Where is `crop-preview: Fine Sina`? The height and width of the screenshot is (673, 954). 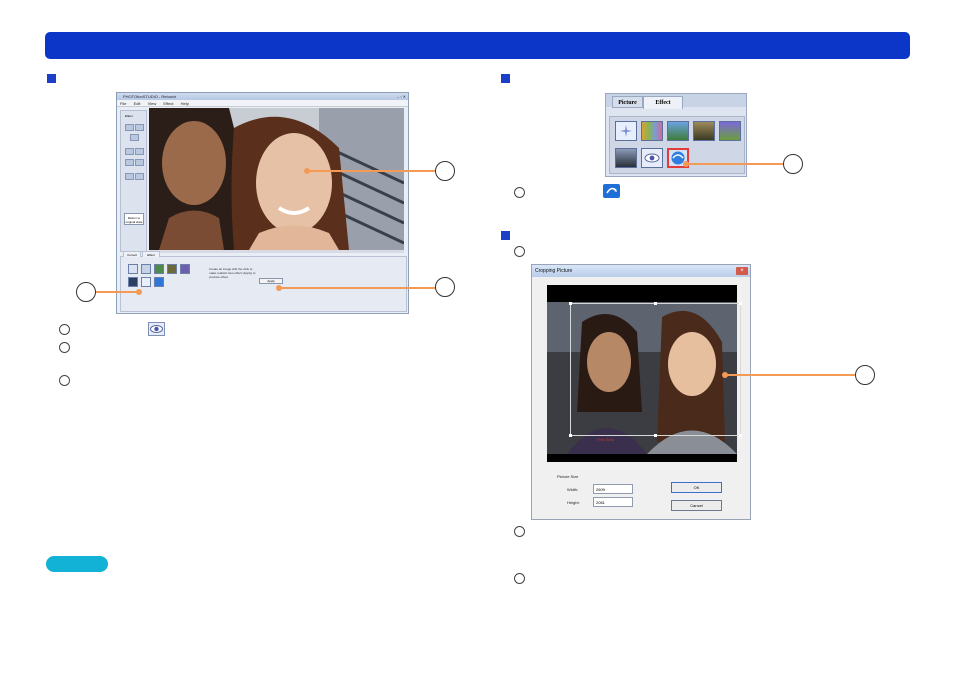
crop-preview: Fine Sina is located at coordinates (644, 373).